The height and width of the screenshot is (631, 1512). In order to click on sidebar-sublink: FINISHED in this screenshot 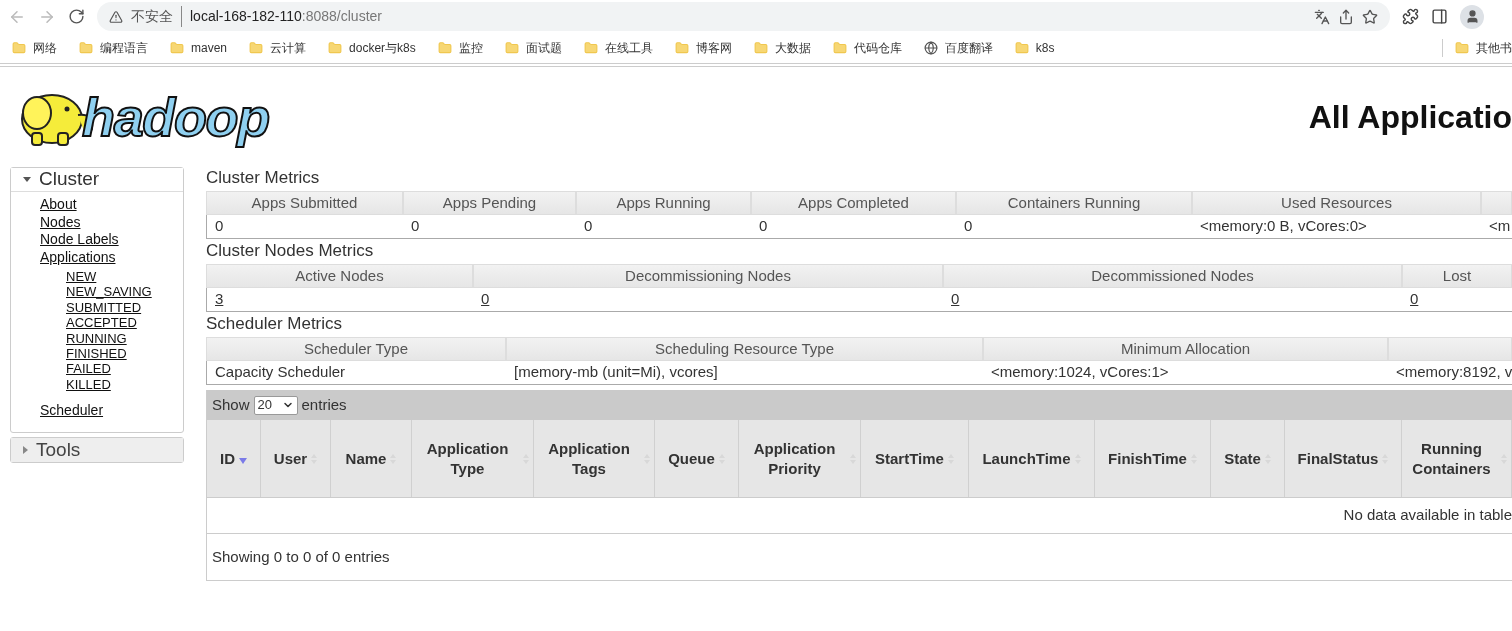, I will do `click(96, 354)`.